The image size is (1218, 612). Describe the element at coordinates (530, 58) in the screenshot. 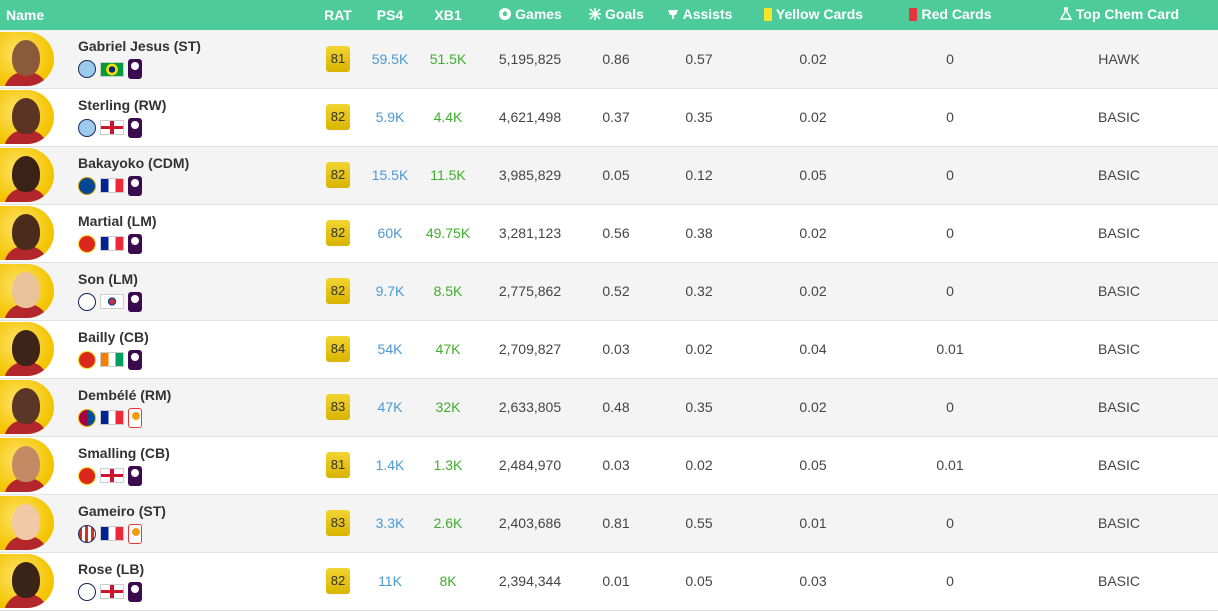

I see `games-count: 5,195,825` at that location.